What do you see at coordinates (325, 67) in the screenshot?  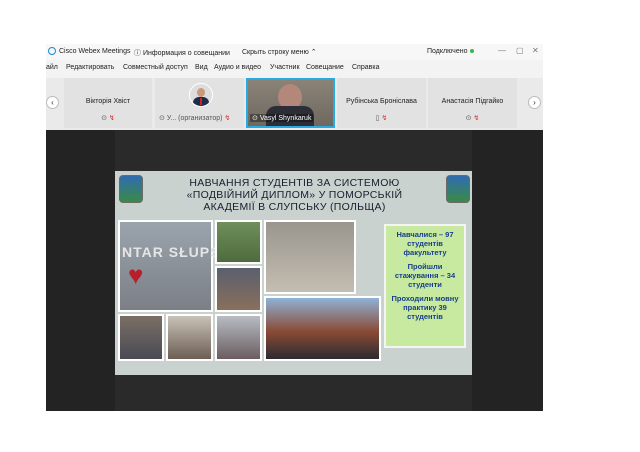 I see `menu-meeting: Совещание` at bounding box center [325, 67].